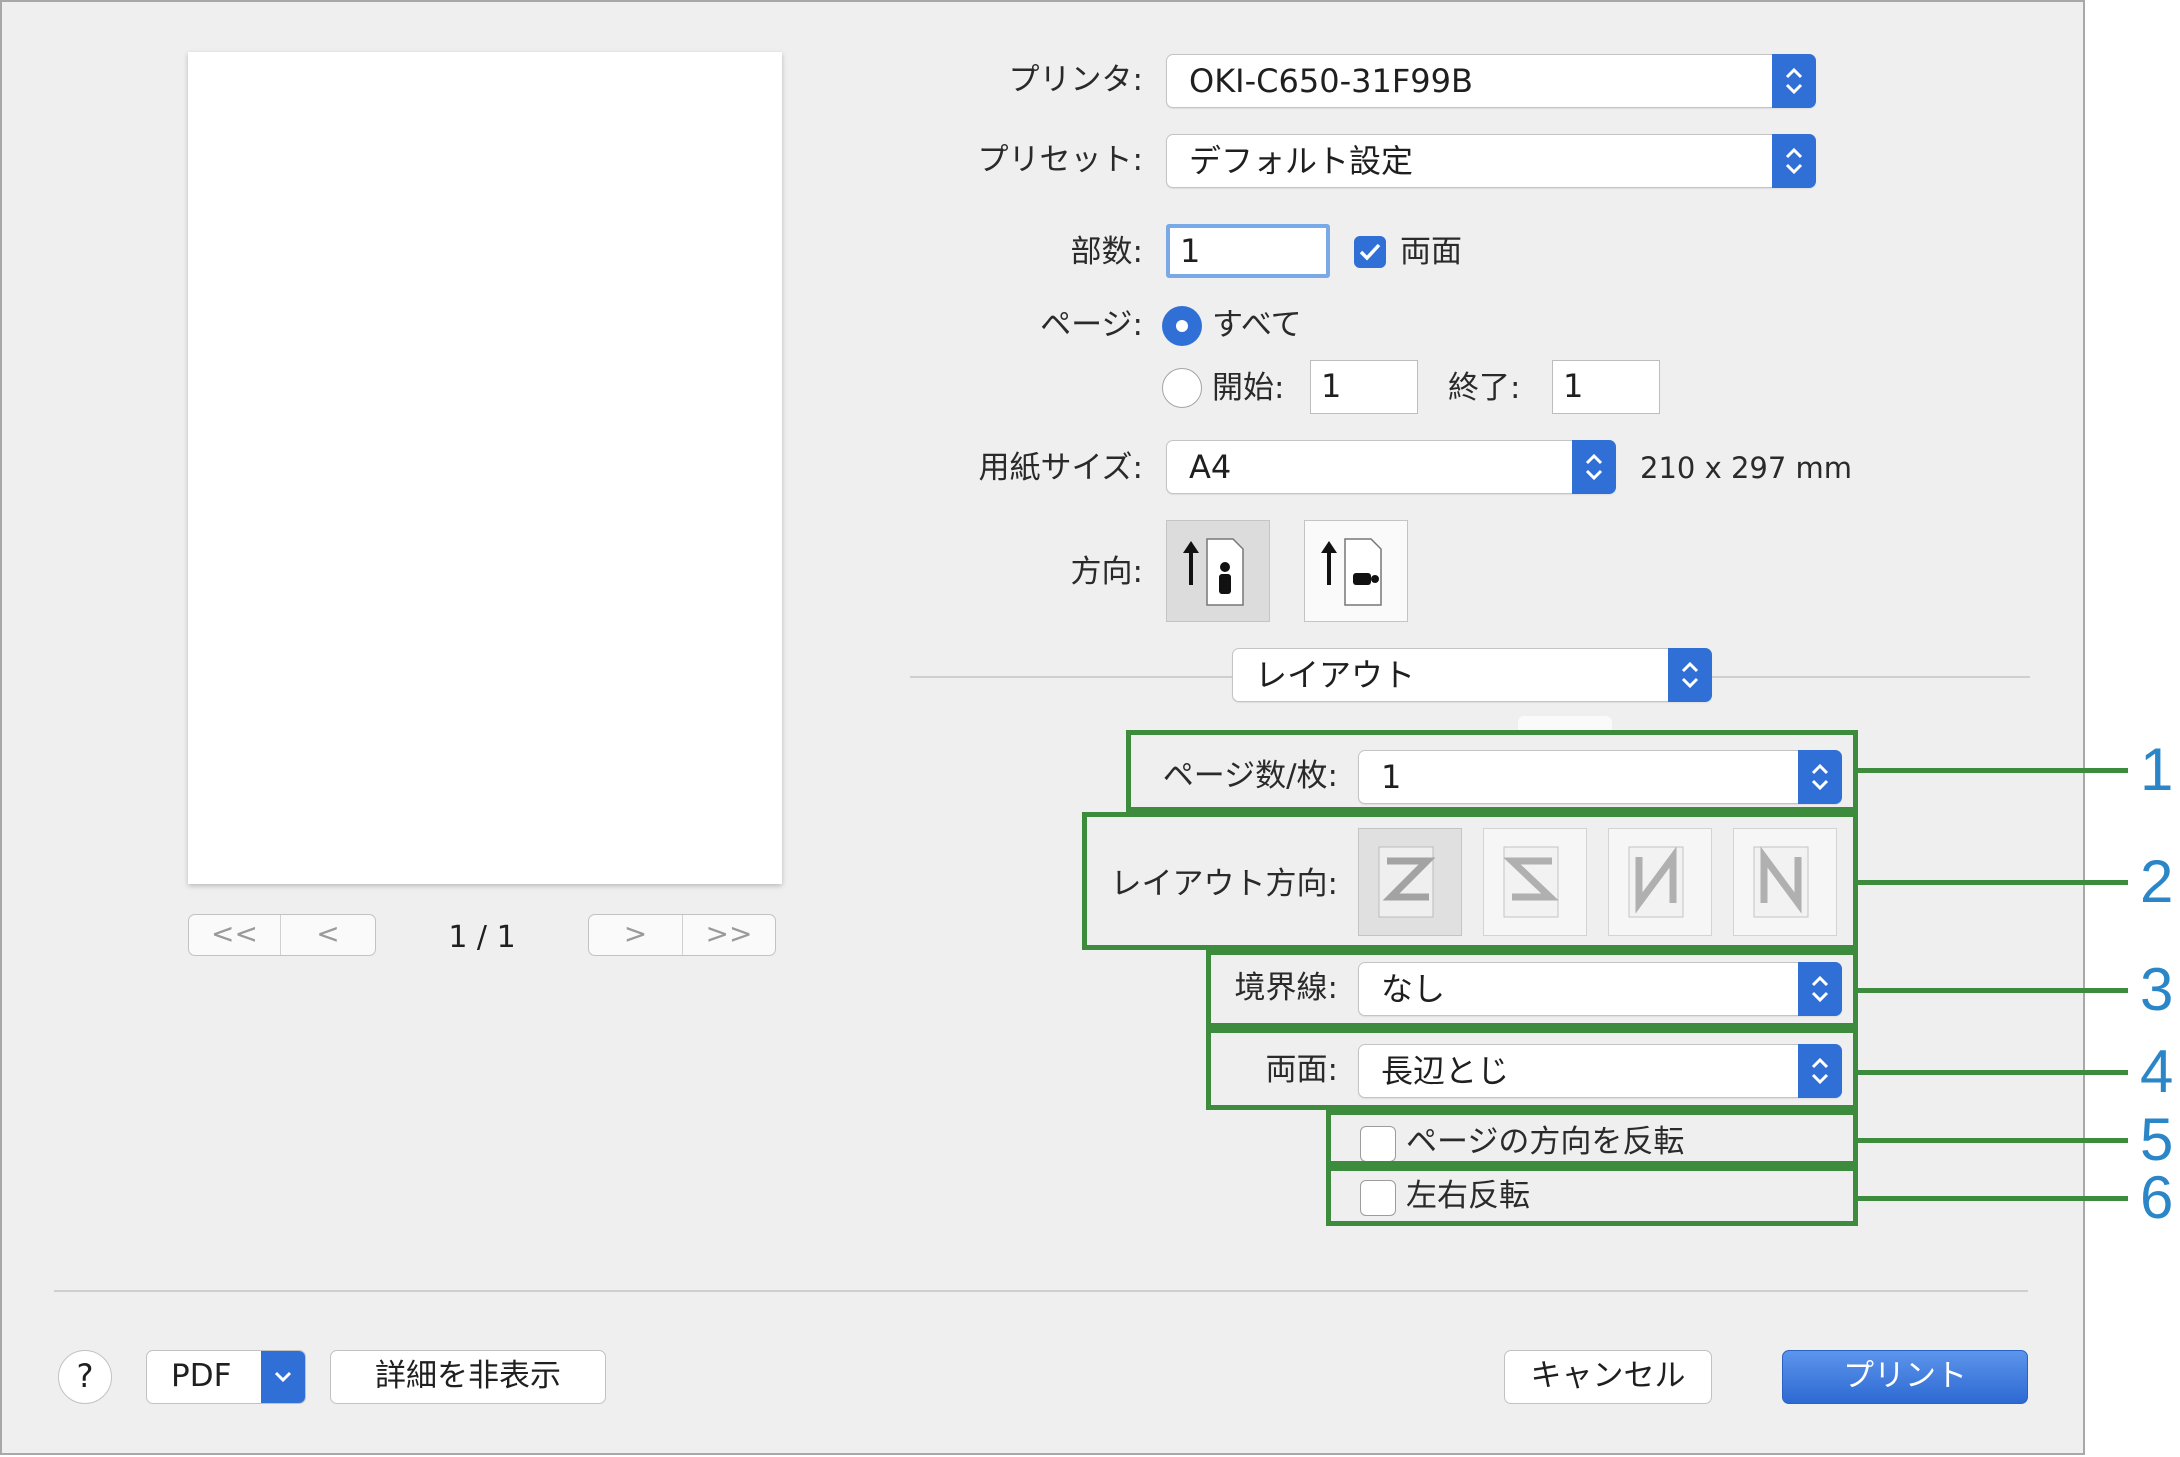 The width and height of the screenshot is (2180, 1457). I want to click on preview-nav-left: << <, so click(282, 935).